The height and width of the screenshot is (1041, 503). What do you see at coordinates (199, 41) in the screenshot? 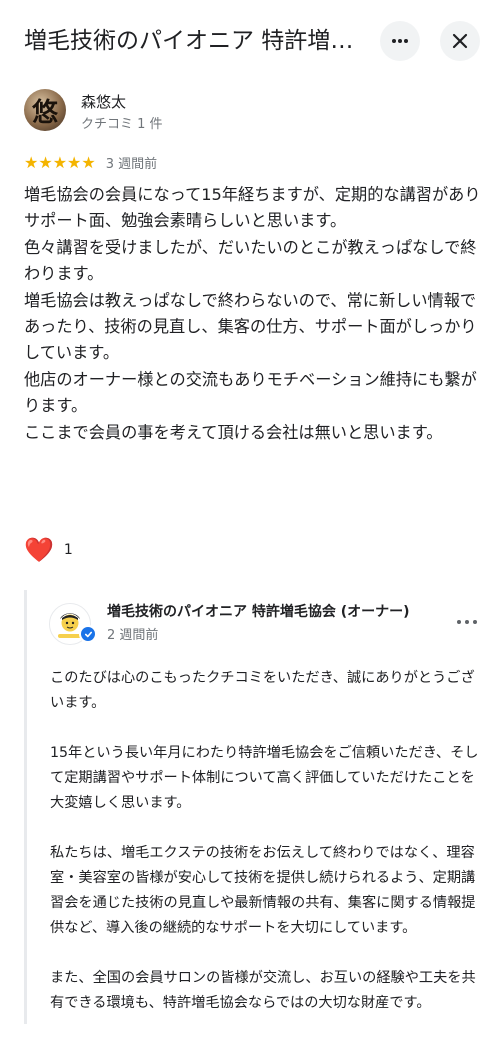
I see `page-title: 増毛技術のパイオニア 特許増毛協会（オーナー）` at bounding box center [199, 41].